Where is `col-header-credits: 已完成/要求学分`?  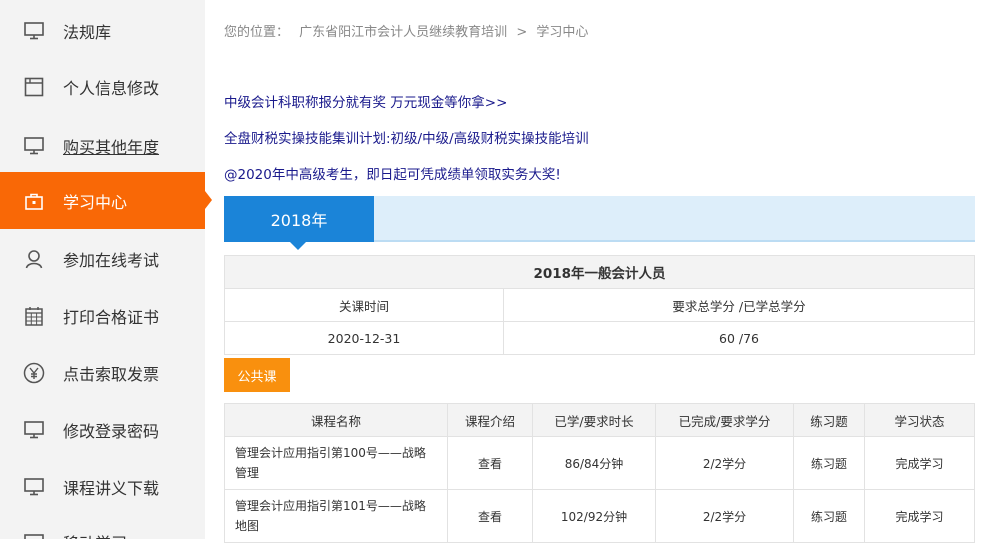
col-header-credits: 已完成/要求学分 is located at coordinates (724, 420).